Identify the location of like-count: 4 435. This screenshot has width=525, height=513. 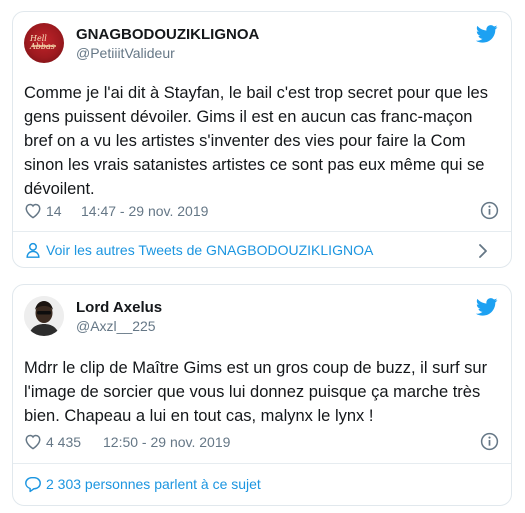
(63, 442).